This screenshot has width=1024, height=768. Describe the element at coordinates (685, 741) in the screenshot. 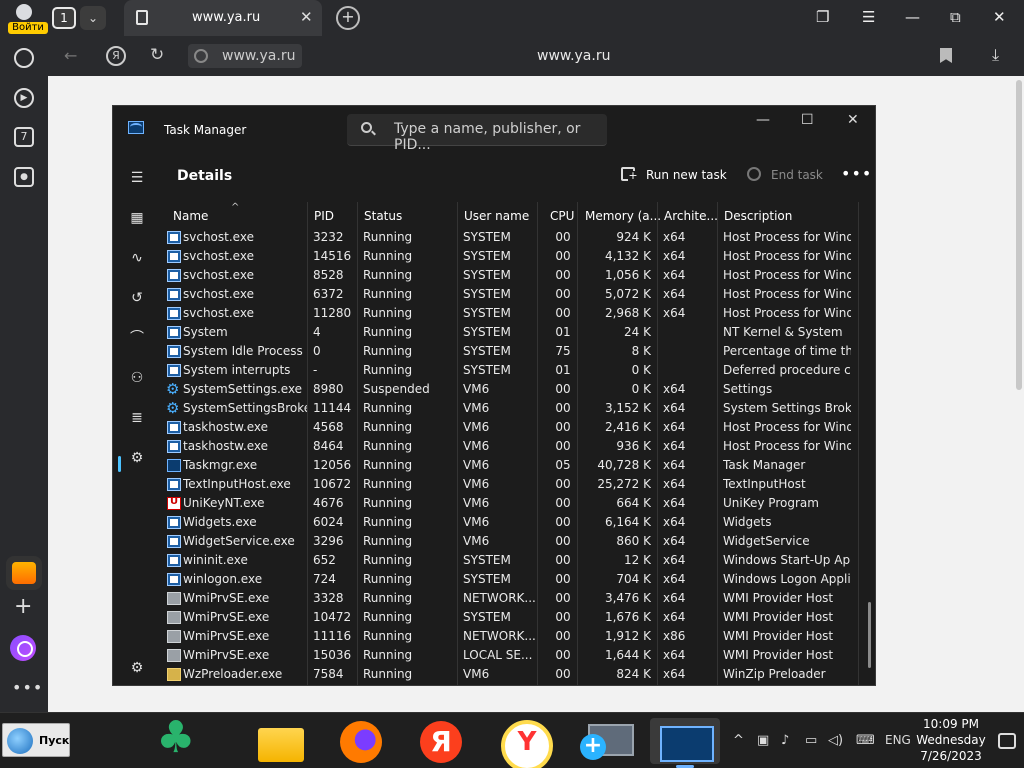

I see `task-manager-taskbar-icon` at that location.